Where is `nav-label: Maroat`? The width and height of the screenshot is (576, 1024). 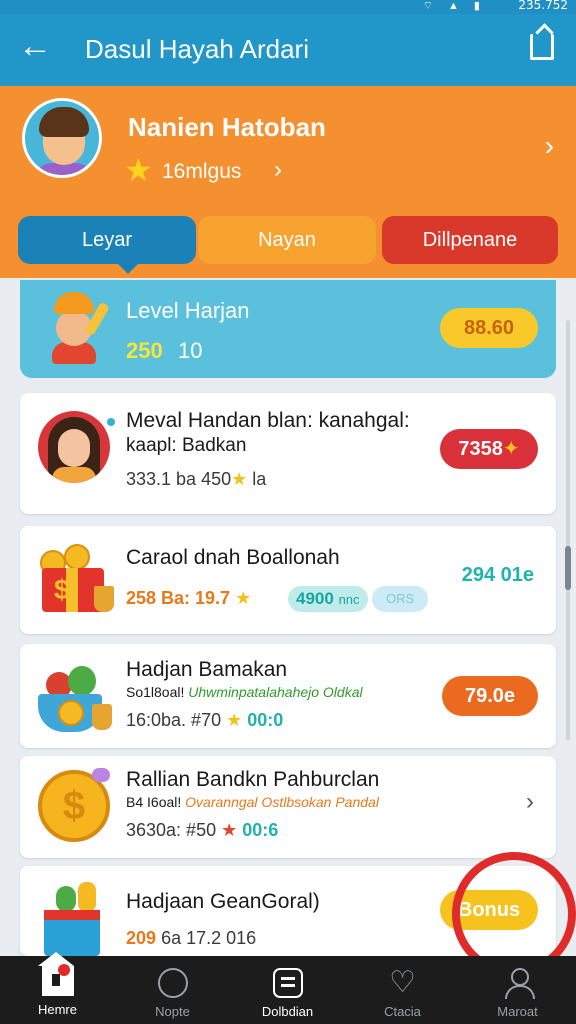
nav-label: Maroat is located at coordinates (517, 1011).